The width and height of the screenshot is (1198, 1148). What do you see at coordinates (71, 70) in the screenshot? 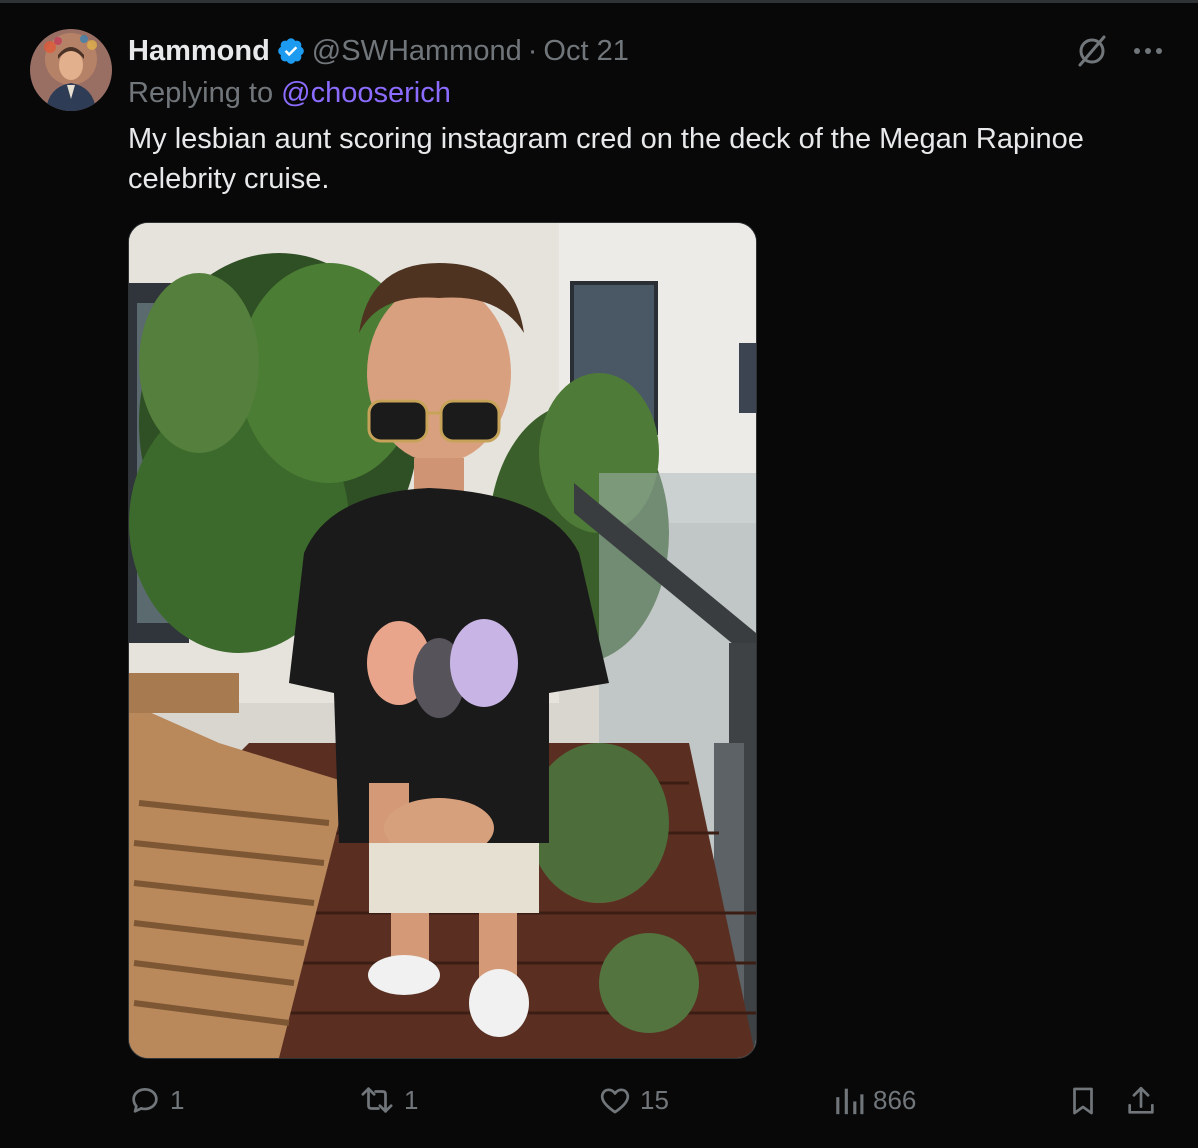
I see `avatar` at bounding box center [71, 70].